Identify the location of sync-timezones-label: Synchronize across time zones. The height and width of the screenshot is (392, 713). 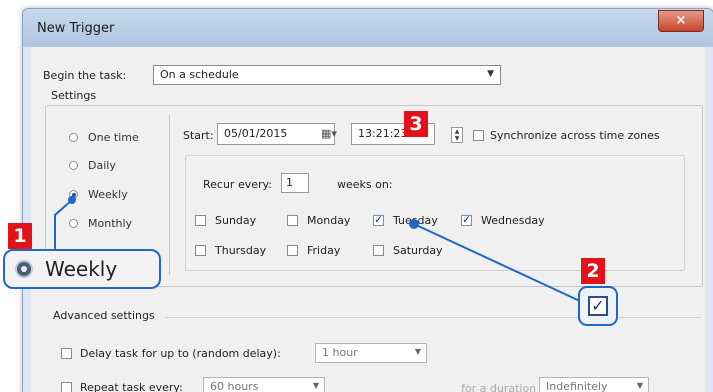
(575, 135).